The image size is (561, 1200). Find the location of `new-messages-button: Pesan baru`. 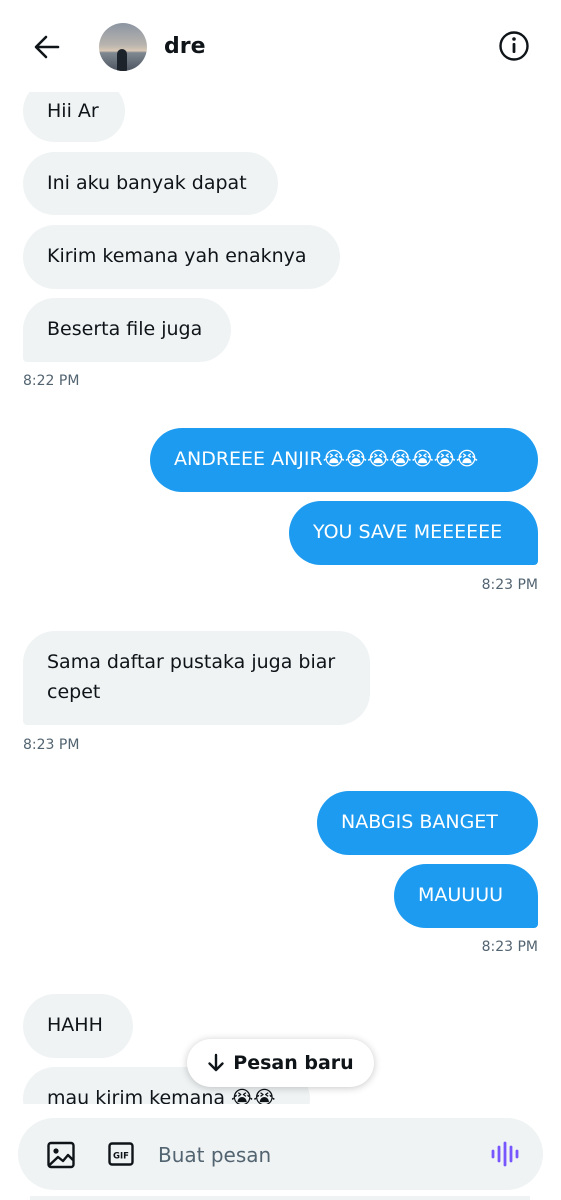

new-messages-button: Pesan baru is located at coordinates (280, 1063).